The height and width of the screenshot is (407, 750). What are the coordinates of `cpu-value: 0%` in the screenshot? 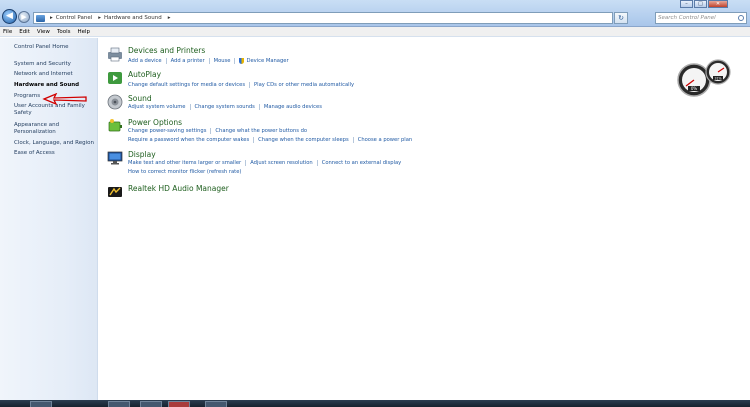 It's located at (694, 88).